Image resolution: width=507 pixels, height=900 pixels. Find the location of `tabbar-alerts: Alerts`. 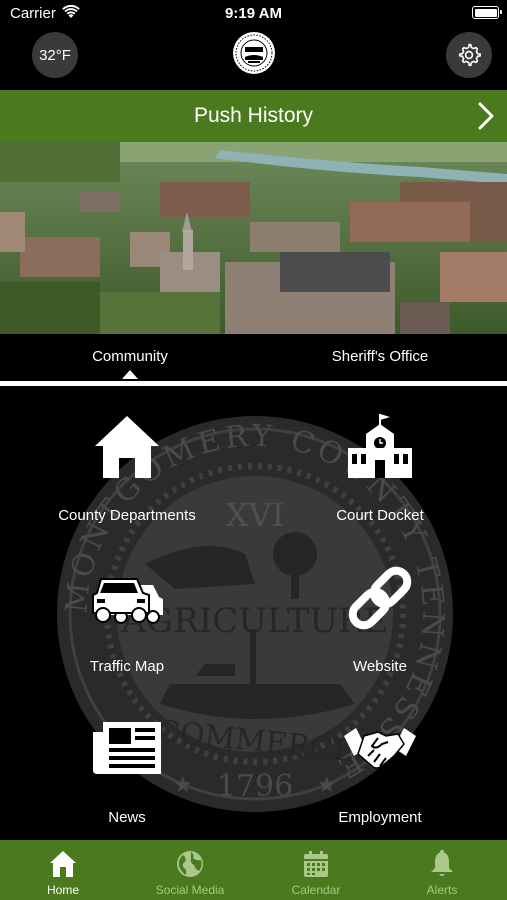

tabbar-alerts: Alerts is located at coordinates (442, 870).